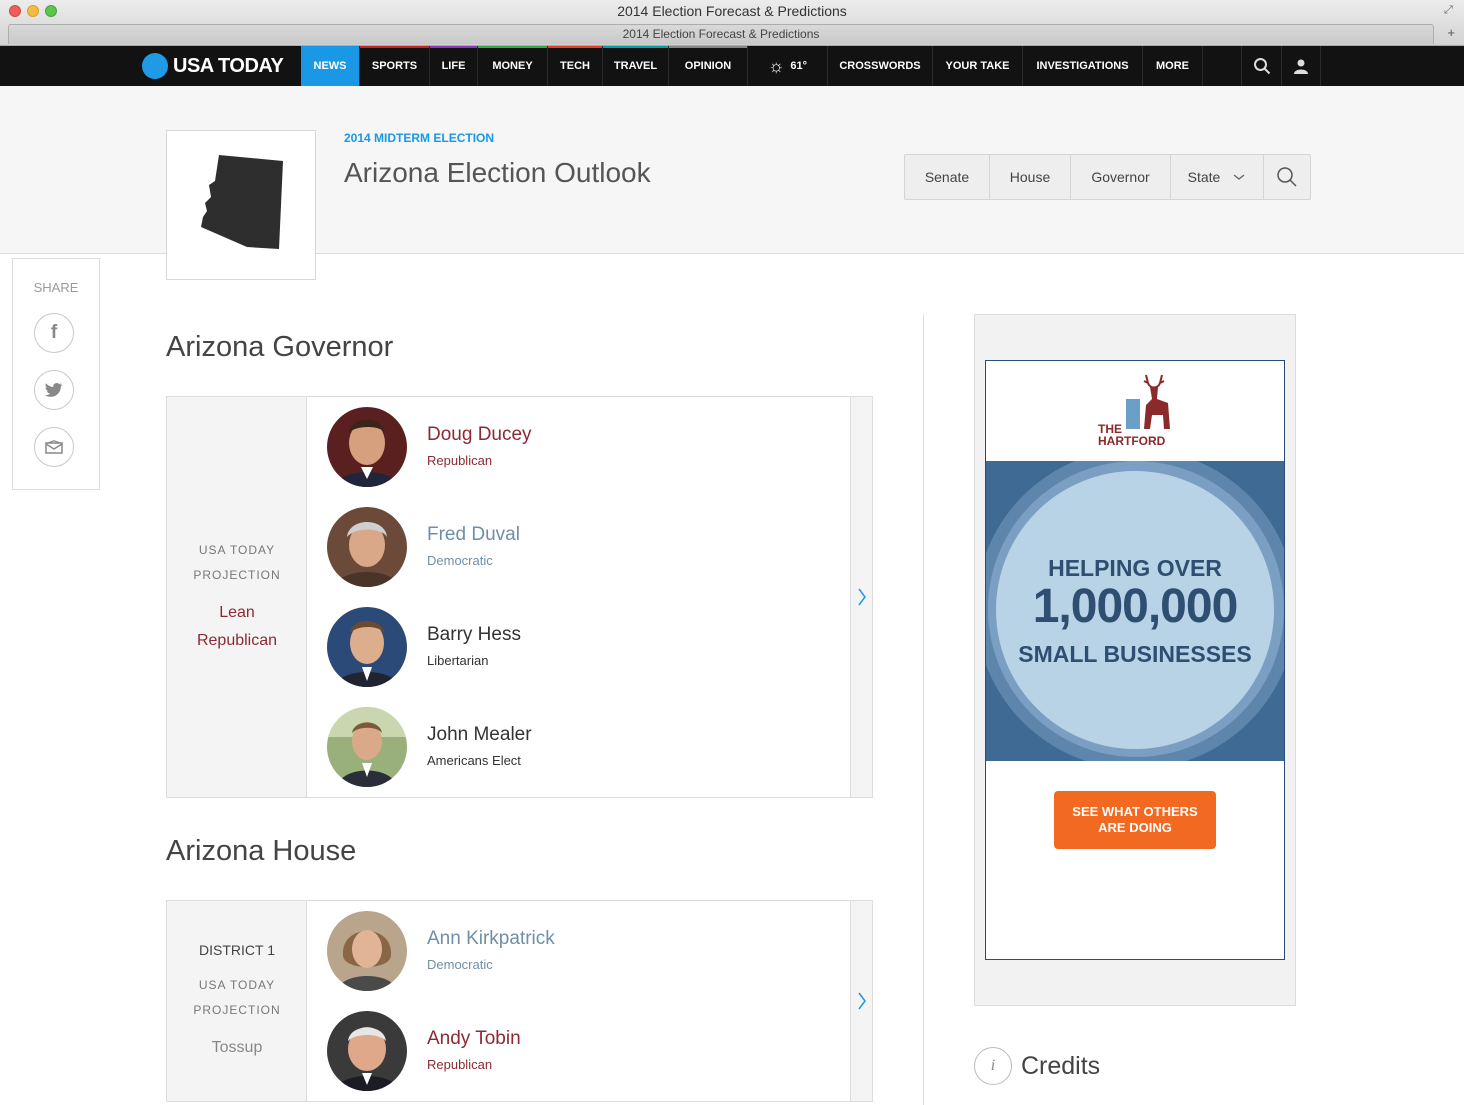  I want to click on tab-title: 2014 Election Forecast & Predictions, so click(721, 34).